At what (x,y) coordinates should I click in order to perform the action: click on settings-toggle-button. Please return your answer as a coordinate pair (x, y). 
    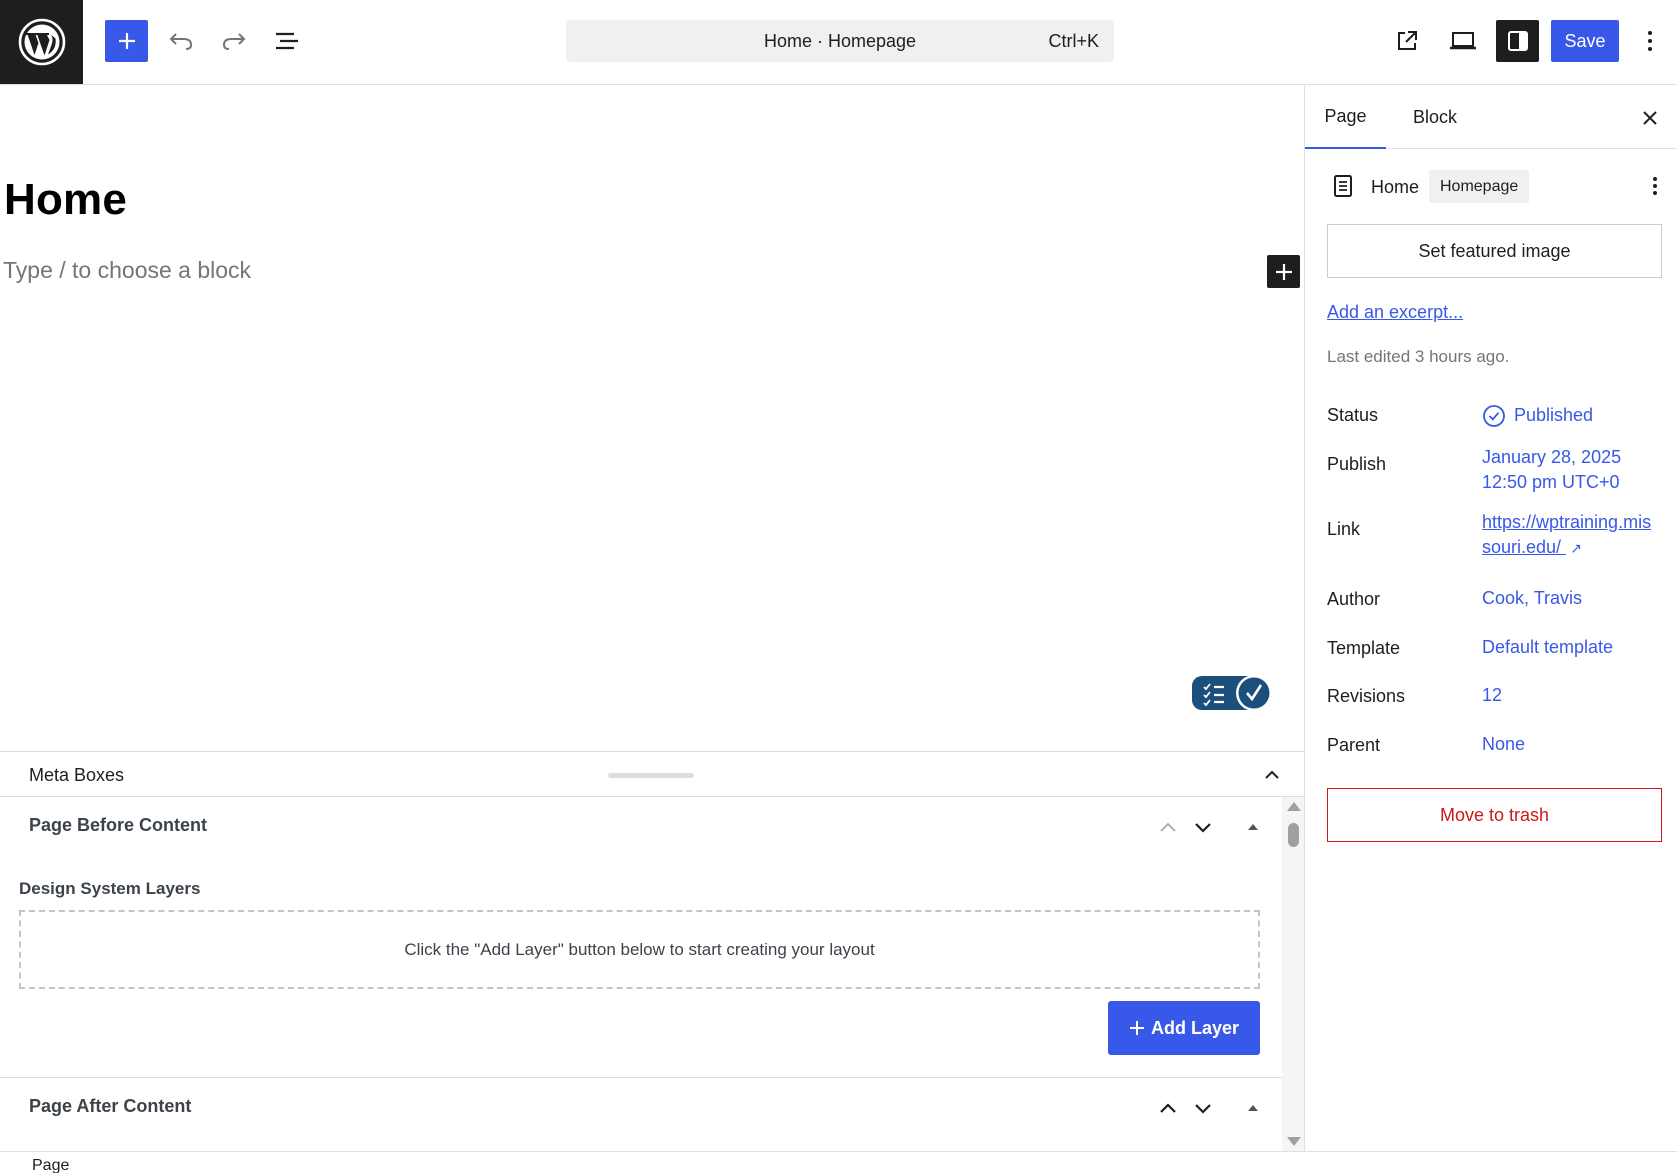
    Looking at the image, I should click on (1517, 41).